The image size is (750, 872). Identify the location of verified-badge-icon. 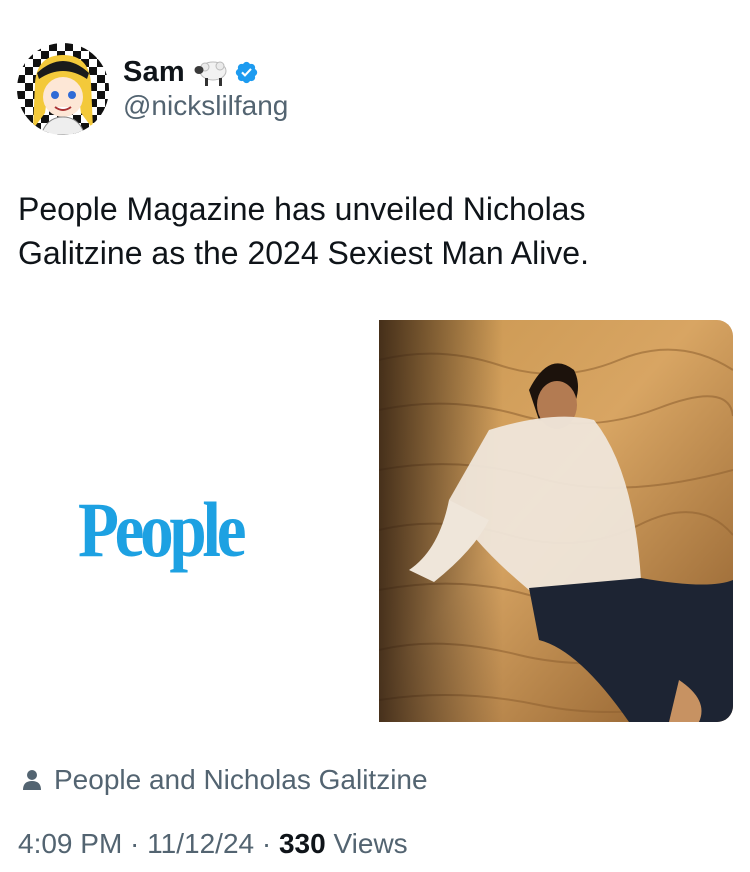
(246, 72).